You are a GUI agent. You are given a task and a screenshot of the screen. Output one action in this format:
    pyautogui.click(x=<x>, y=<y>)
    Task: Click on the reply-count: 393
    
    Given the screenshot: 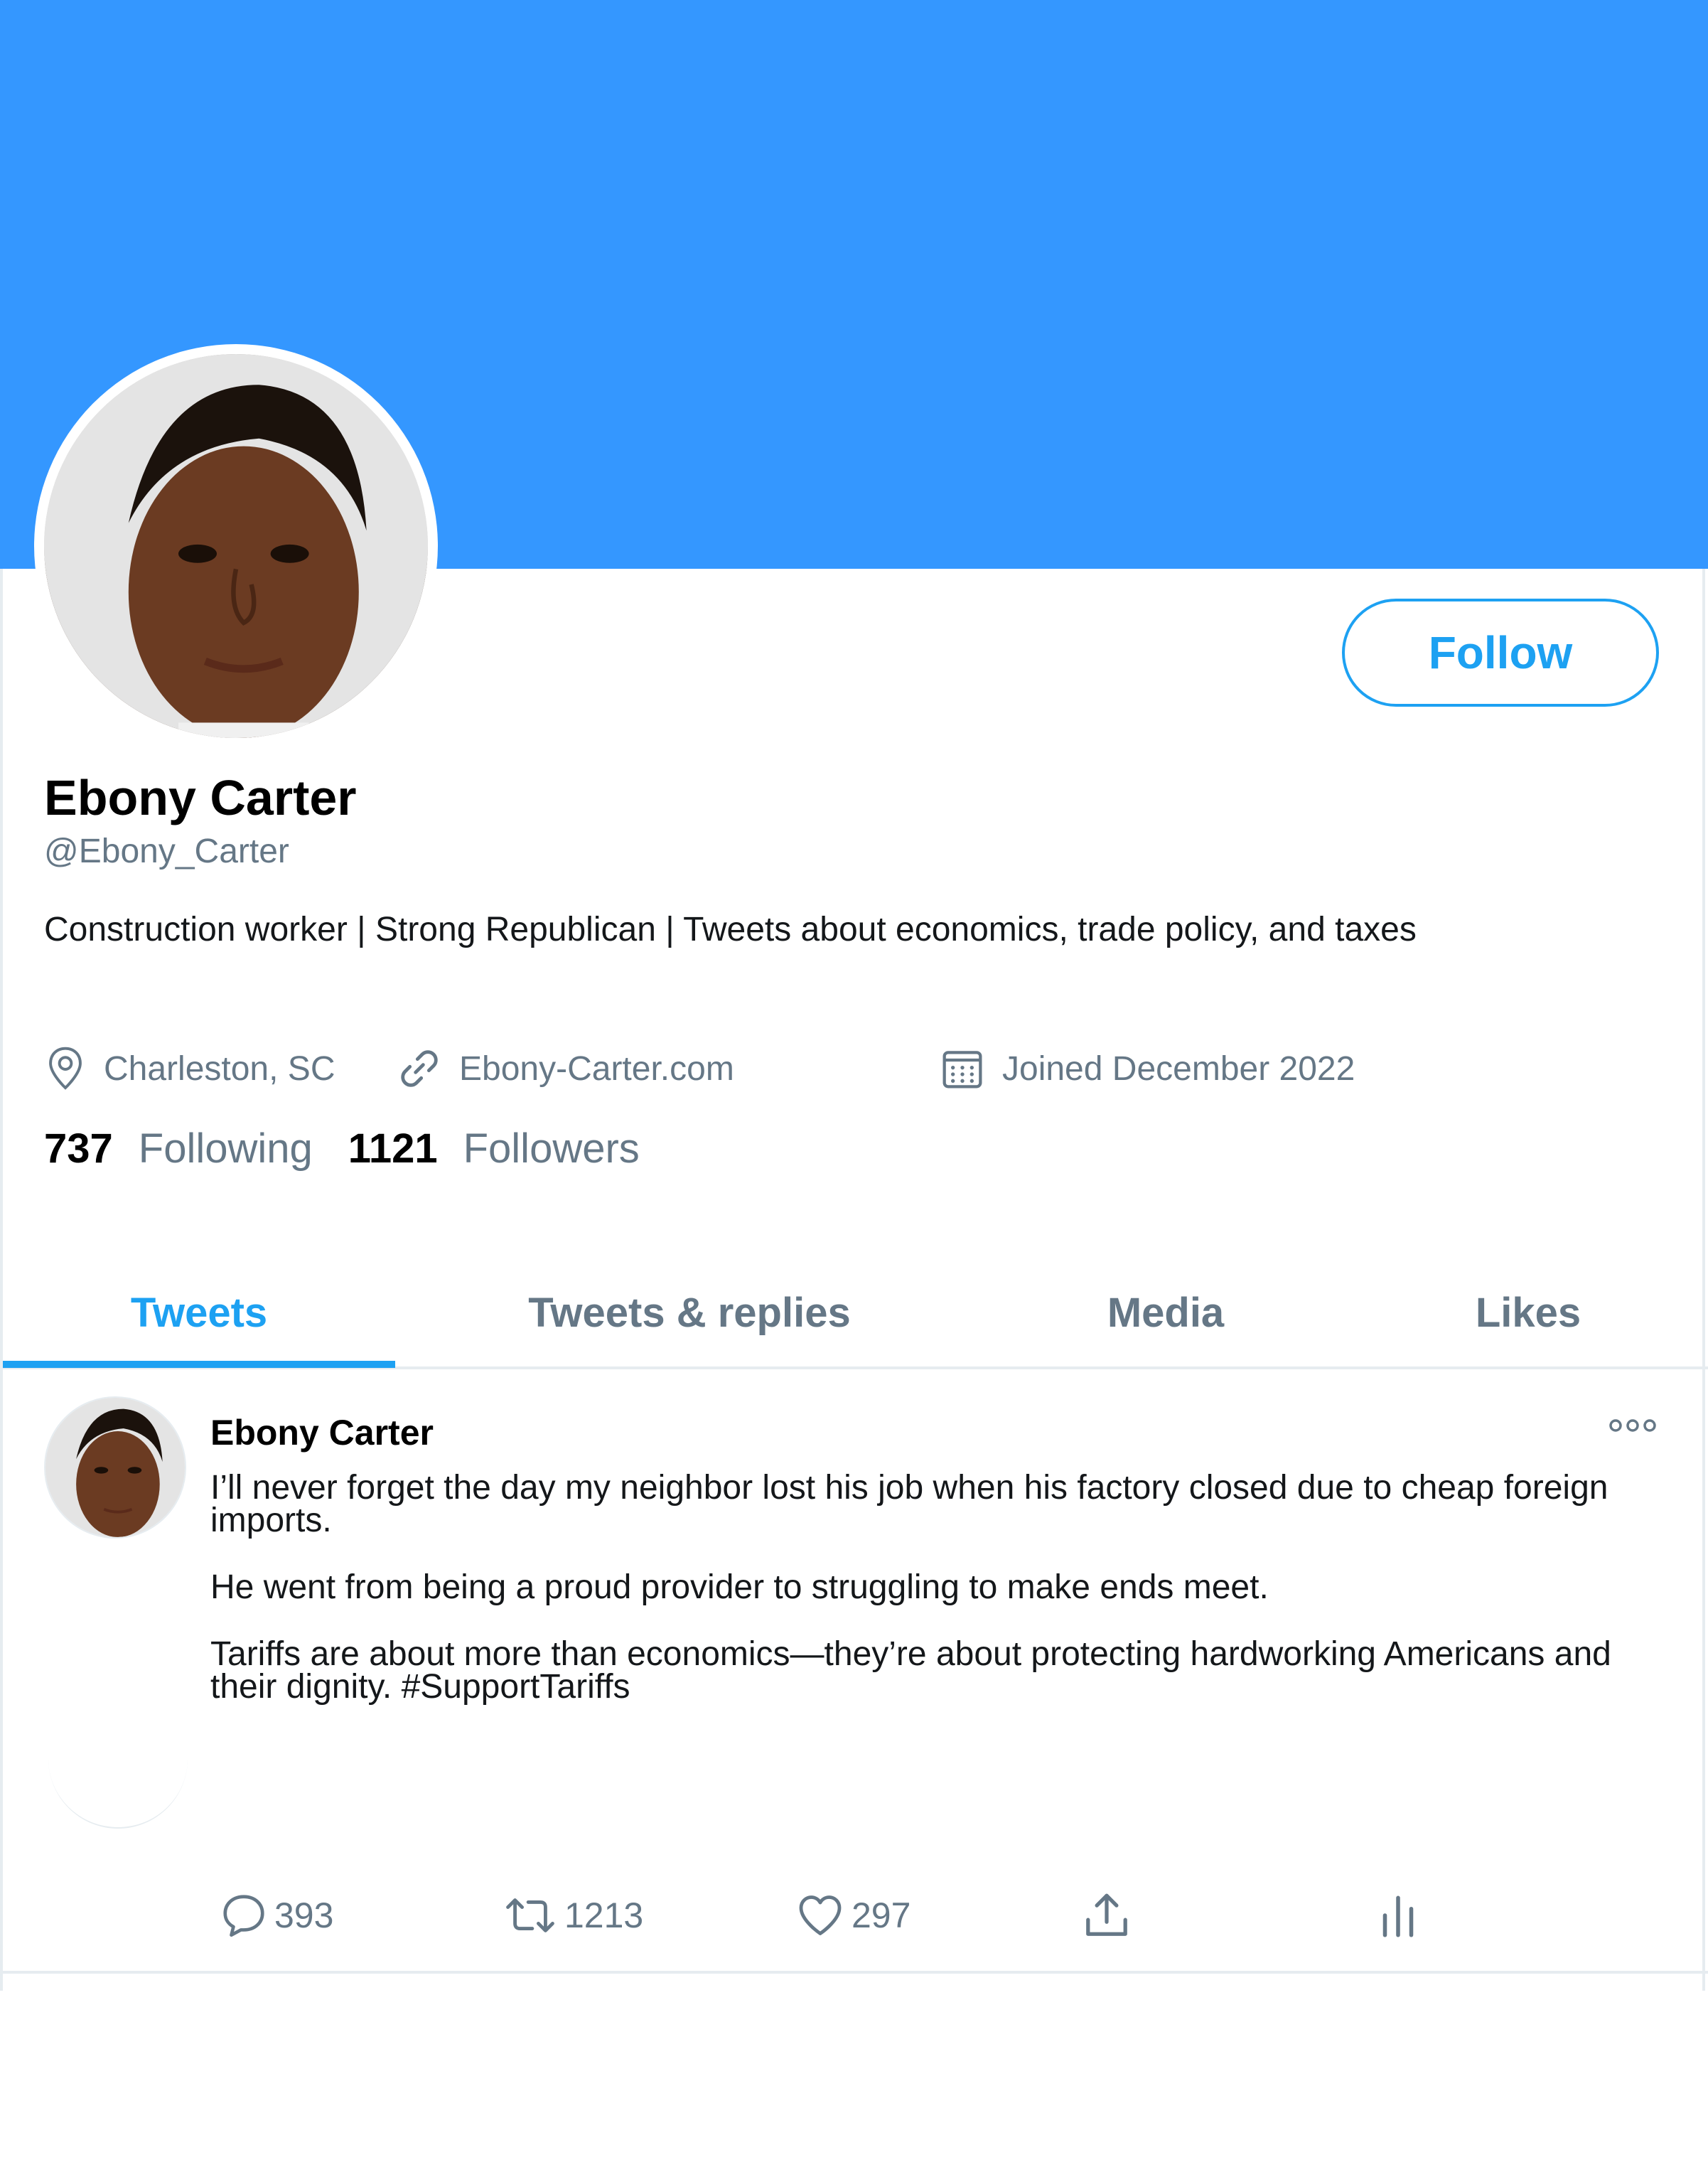 What is the action you would take?
    pyautogui.click(x=304, y=1915)
    